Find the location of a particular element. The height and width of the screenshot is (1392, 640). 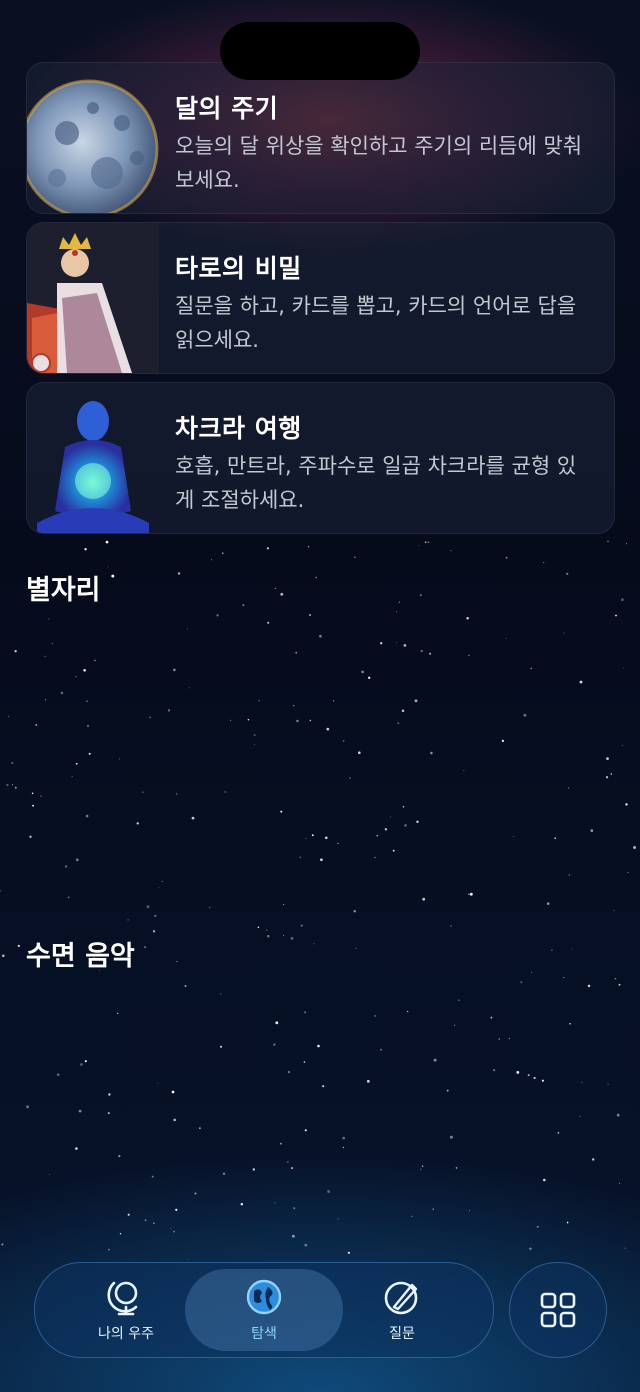

grid-icon is located at coordinates (558, 1310).